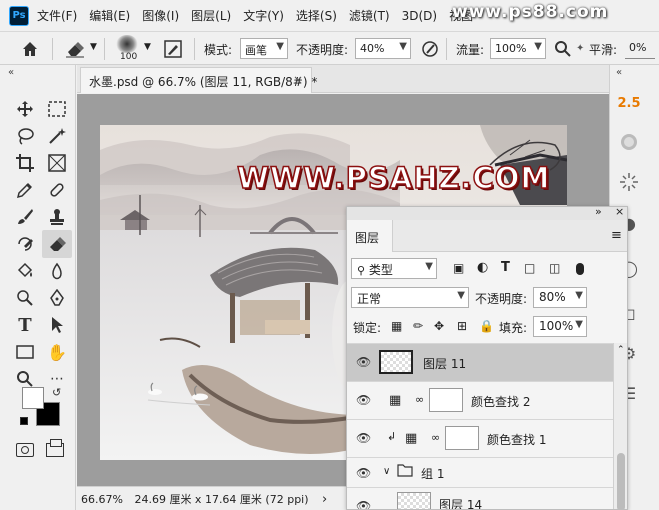 Image resolution: width=659 pixels, height=510 pixels. What do you see at coordinates (57, 136) in the screenshot?
I see `magic-wand-tool-icon` at bounding box center [57, 136].